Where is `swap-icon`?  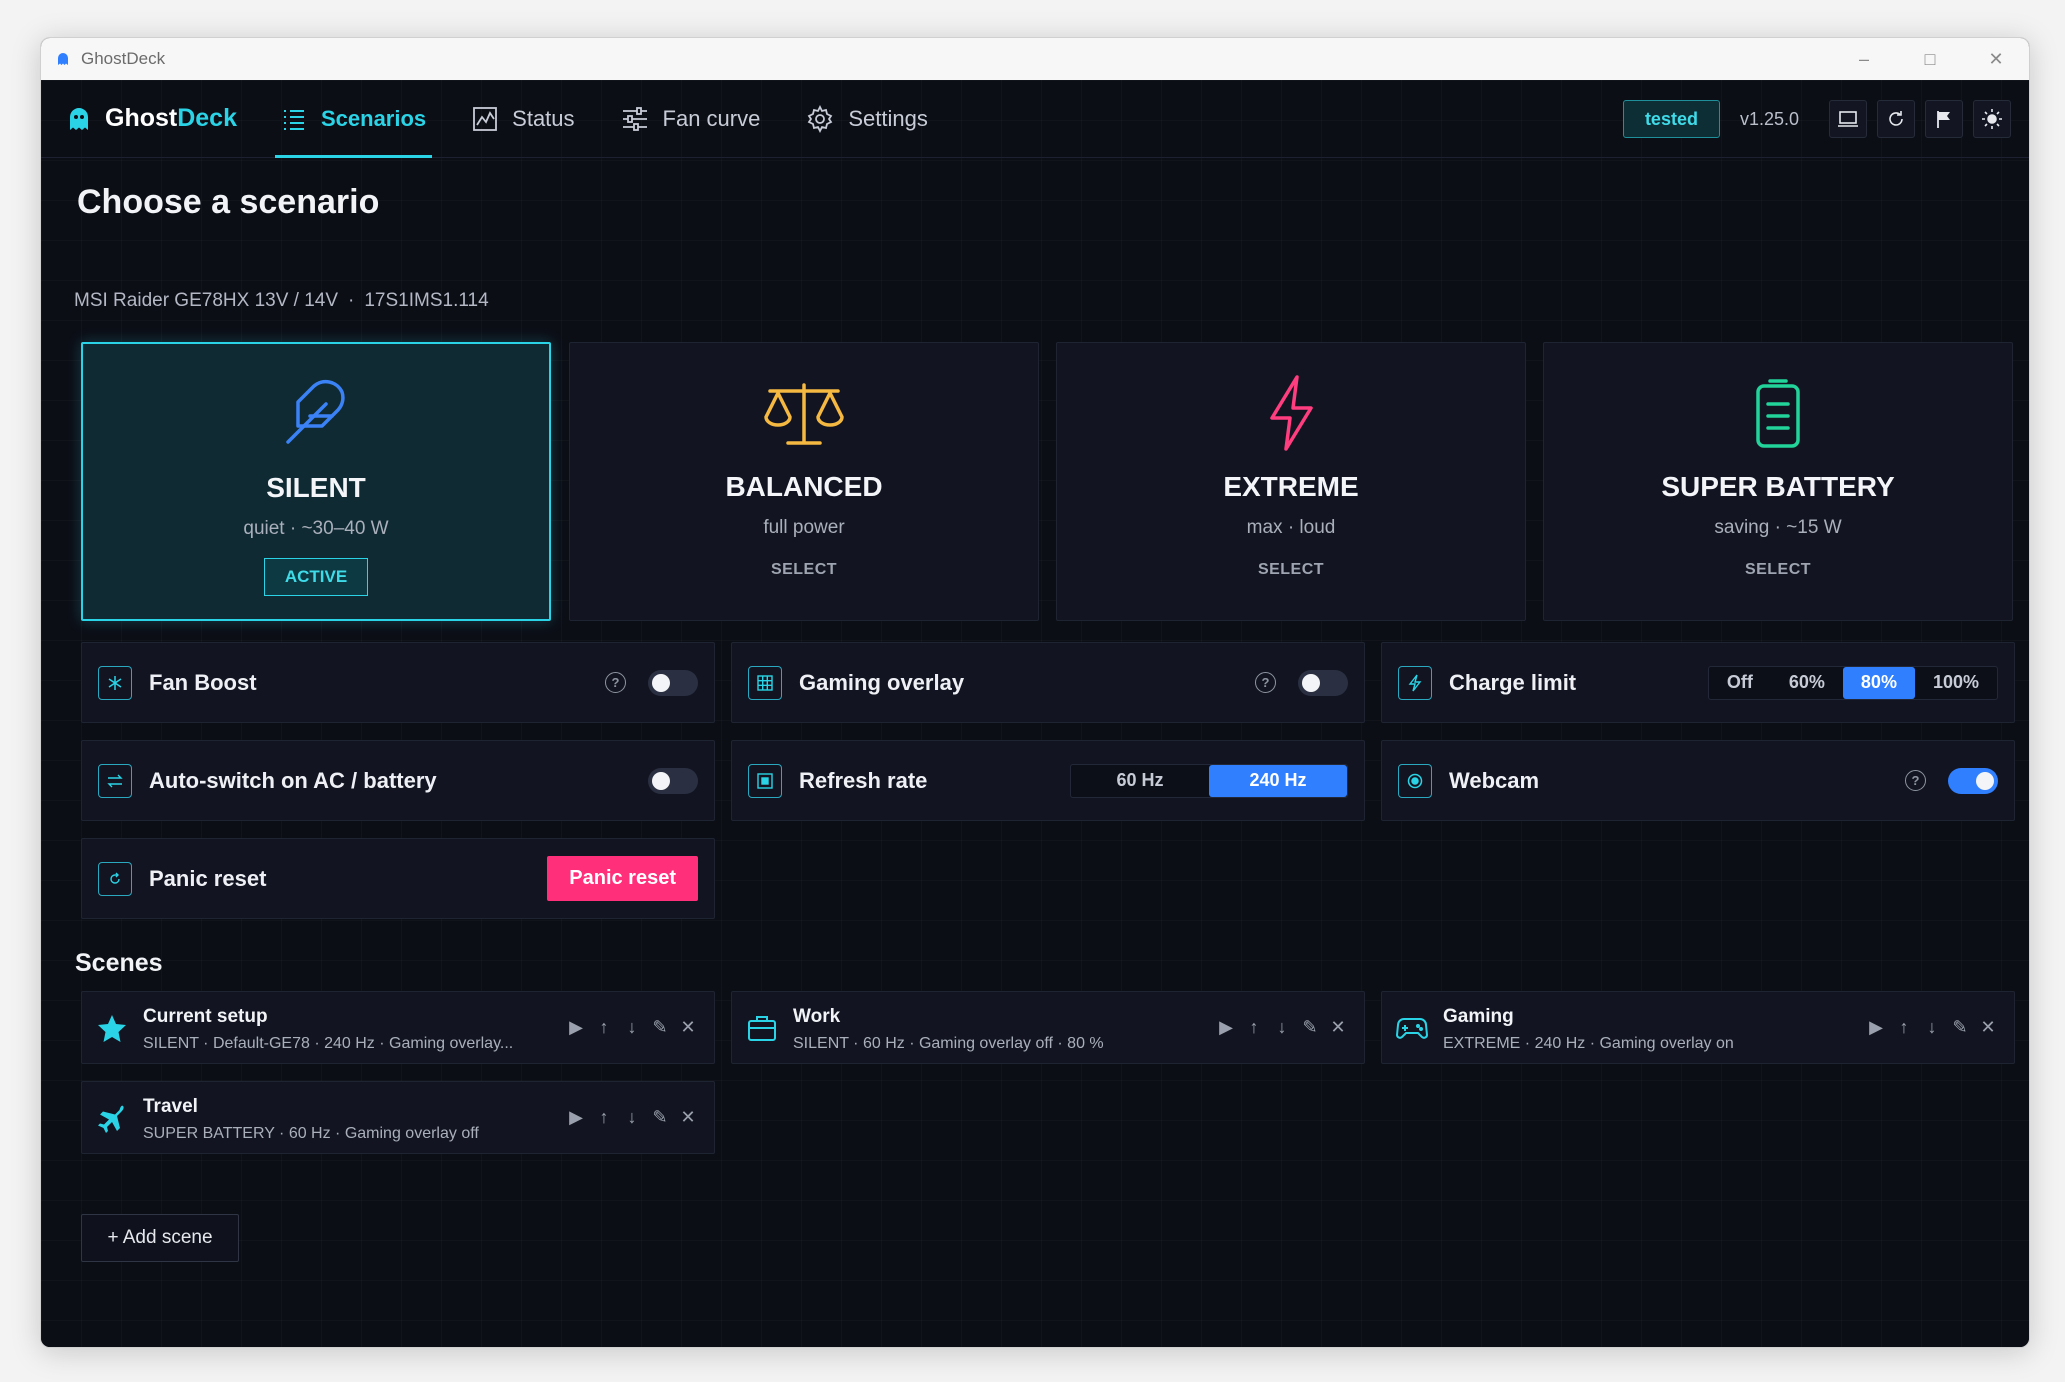
swap-icon is located at coordinates (115, 780).